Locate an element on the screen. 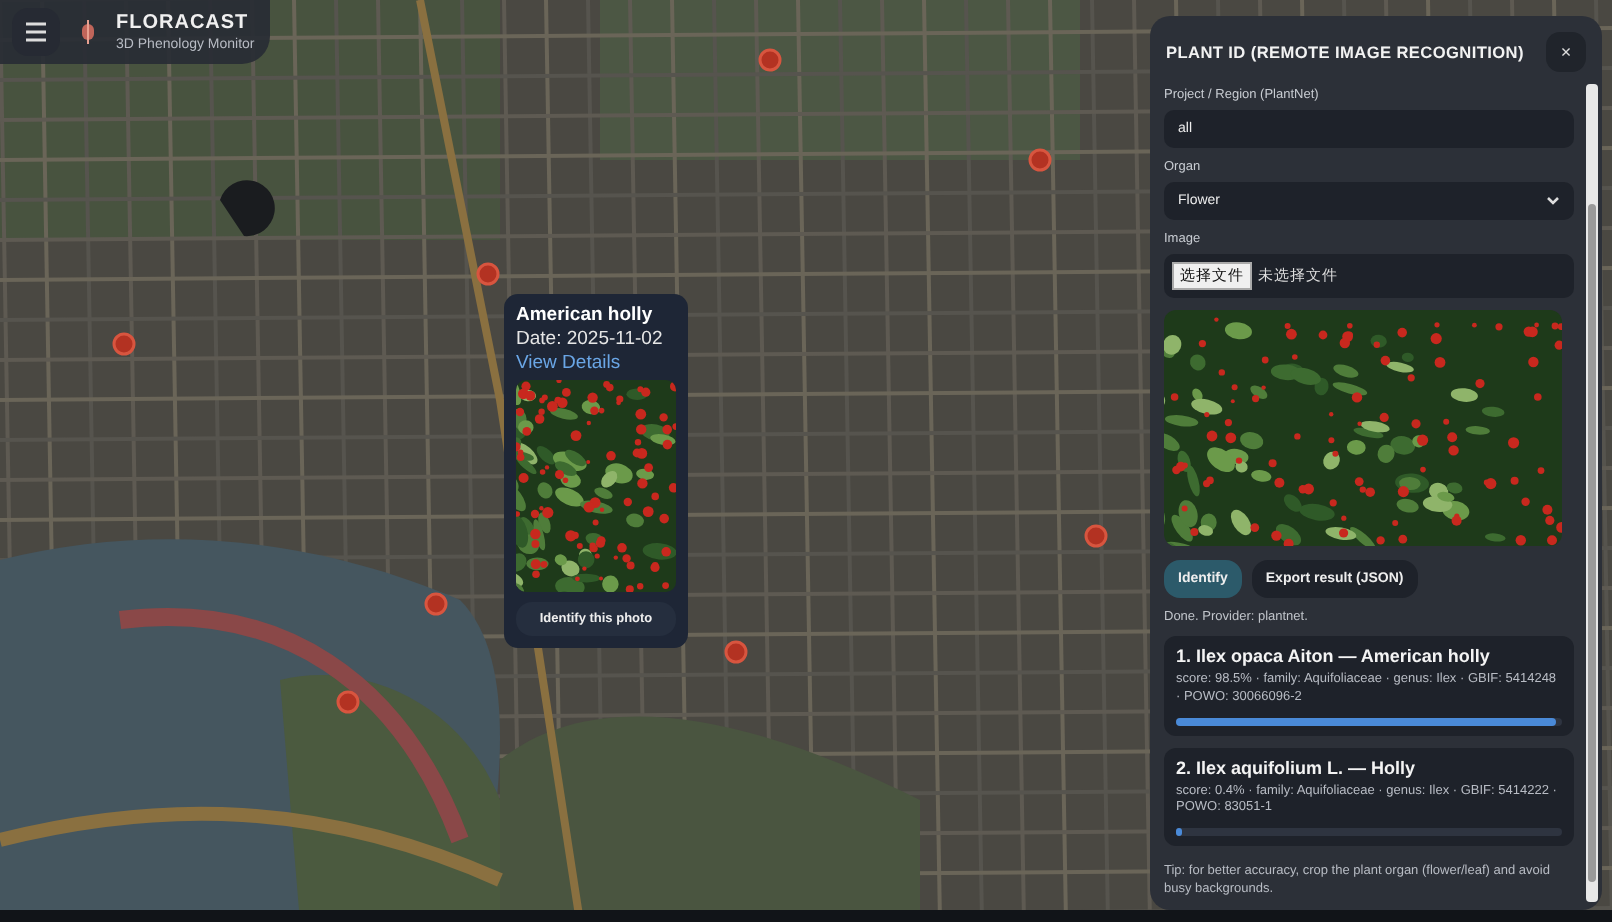 The image size is (1612, 922). app-title: FLORACAST is located at coordinates (183, 23).